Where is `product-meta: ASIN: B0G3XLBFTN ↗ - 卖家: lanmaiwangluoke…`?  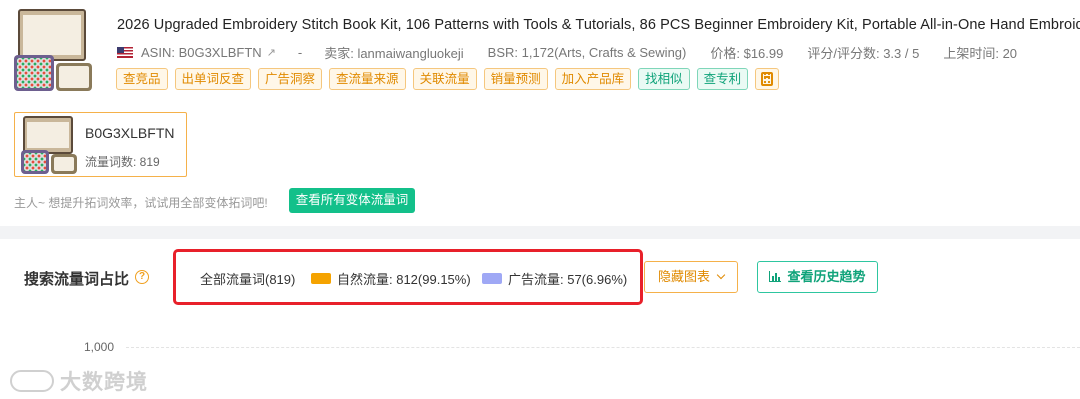 product-meta: ASIN: B0G3XLBFTN ↗ - 卖家: lanmaiwangluoke… is located at coordinates (567, 52).